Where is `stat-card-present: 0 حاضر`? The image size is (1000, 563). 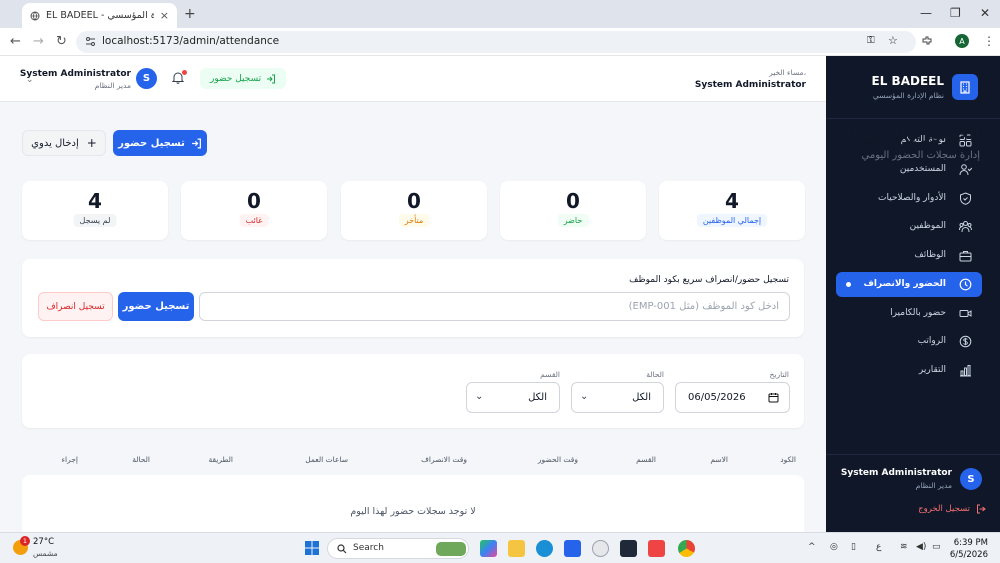 stat-card-present: 0 حاضر is located at coordinates (573, 210).